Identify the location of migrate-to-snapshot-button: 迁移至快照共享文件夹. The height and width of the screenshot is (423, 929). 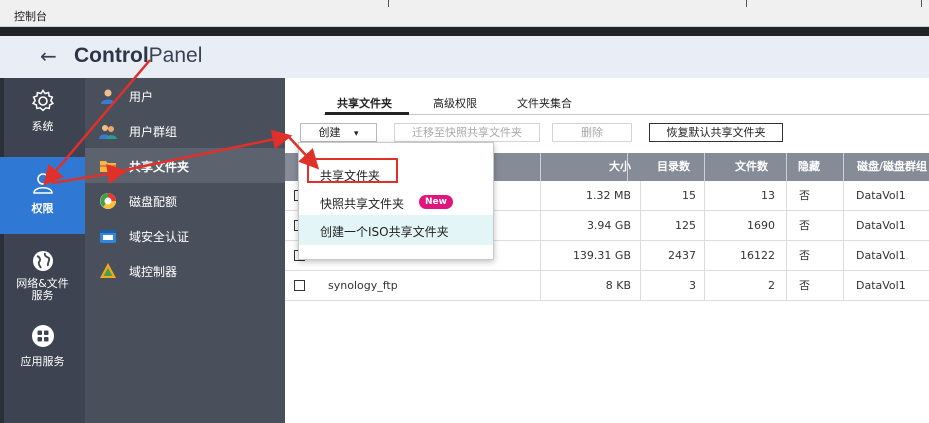
(467, 132).